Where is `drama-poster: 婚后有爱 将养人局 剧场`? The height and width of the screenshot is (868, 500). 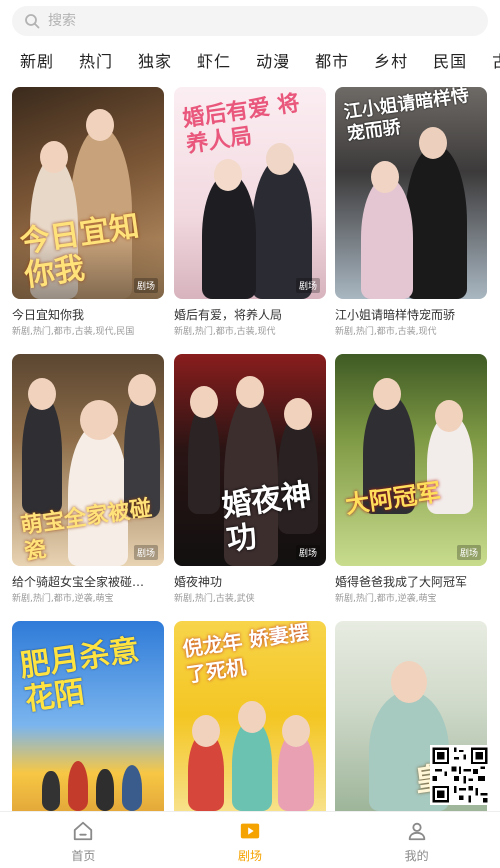
drama-poster: 婚后有爱 将养人局 剧场 is located at coordinates (250, 193).